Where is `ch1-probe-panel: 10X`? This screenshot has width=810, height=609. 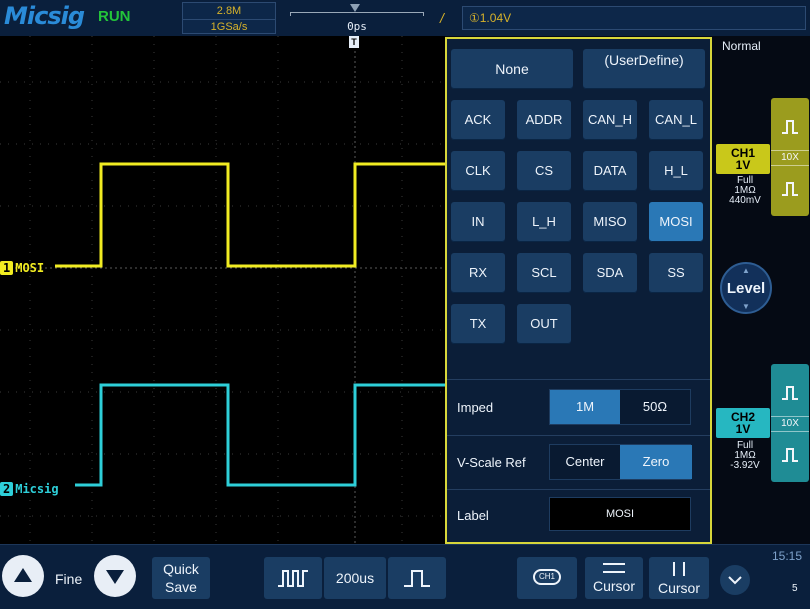
ch1-probe-panel: 10X is located at coordinates (790, 157).